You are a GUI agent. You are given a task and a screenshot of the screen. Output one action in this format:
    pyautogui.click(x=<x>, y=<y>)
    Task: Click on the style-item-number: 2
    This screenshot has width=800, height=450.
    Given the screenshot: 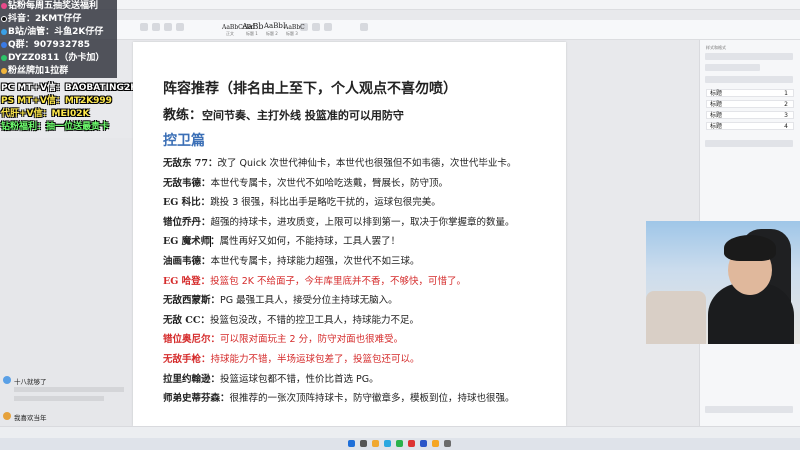 What is the action you would take?
    pyautogui.click(x=786, y=104)
    